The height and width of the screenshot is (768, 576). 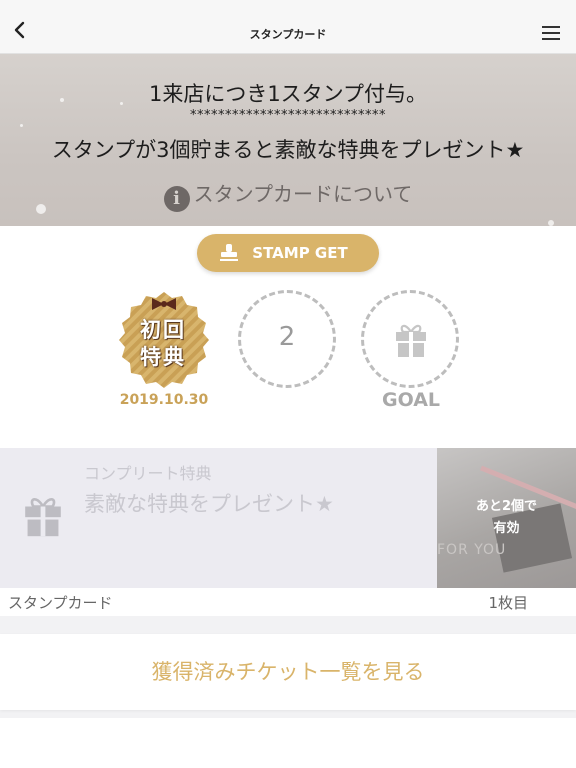 I want to click on remaining-stamps-notice: あと2個で 有効, so click(x=506, y=518).